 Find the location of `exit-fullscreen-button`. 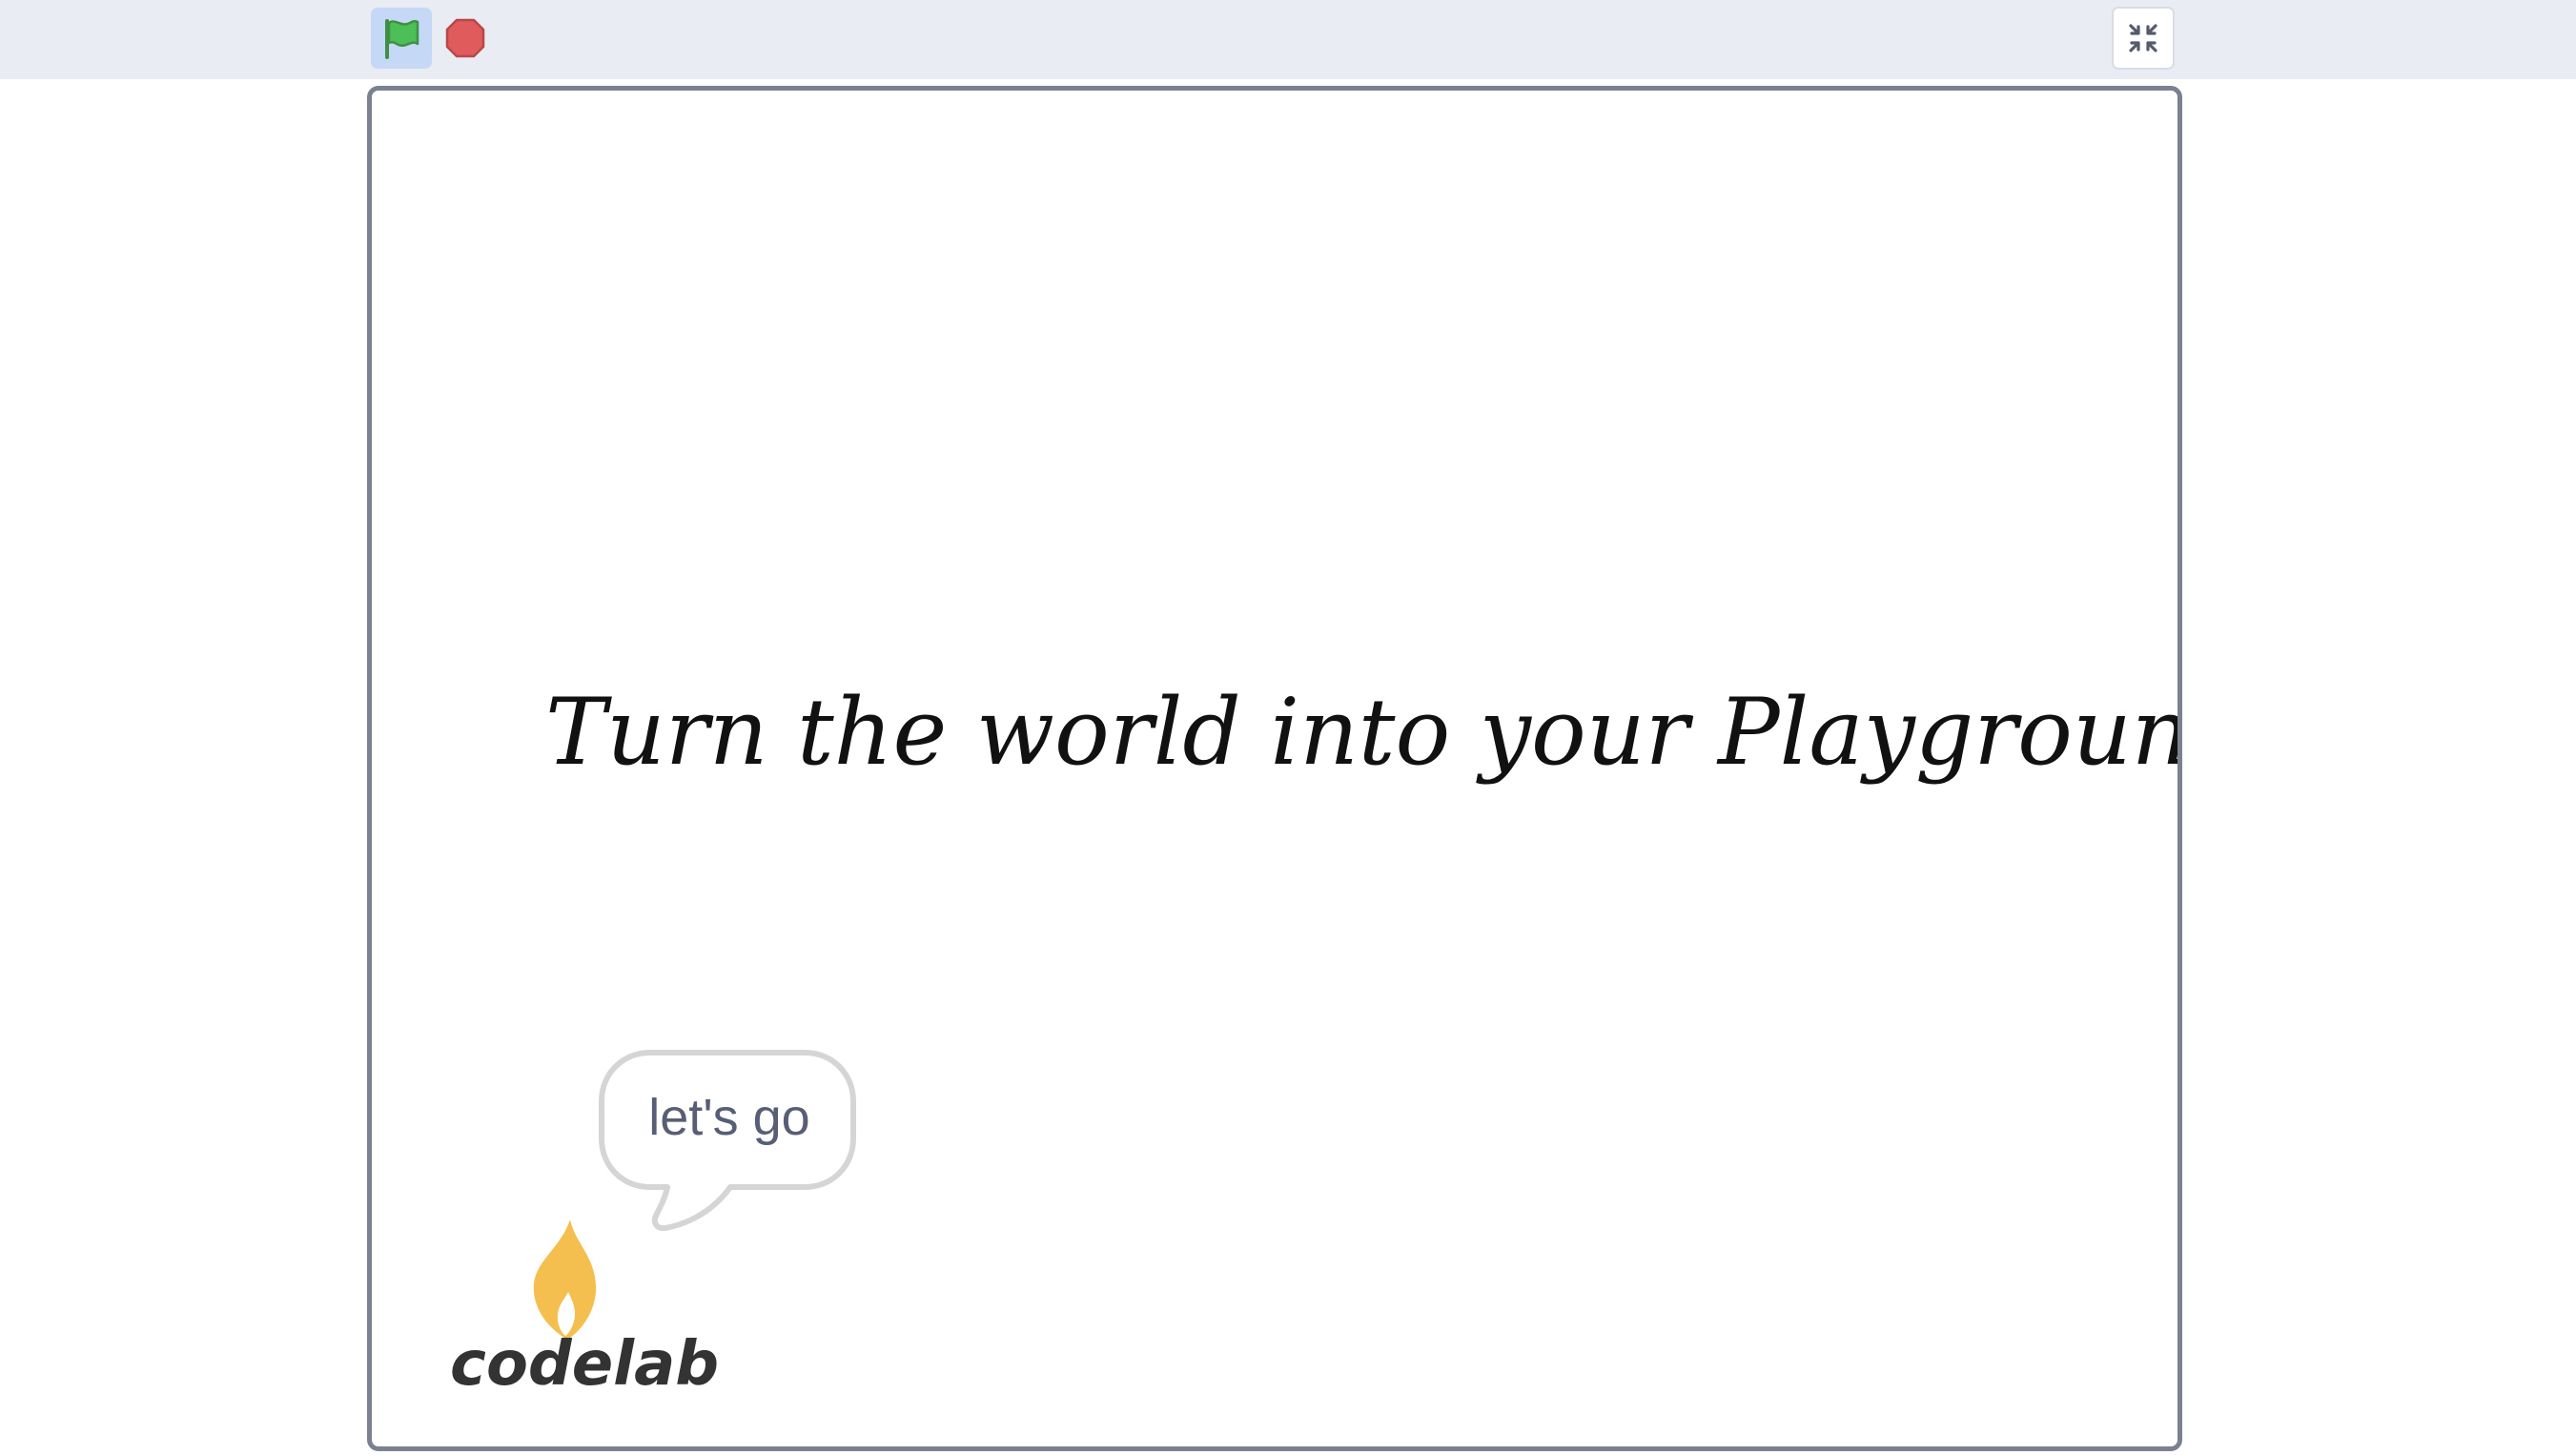

exit-fullscreen-button is located at coordinates (2143, 39).